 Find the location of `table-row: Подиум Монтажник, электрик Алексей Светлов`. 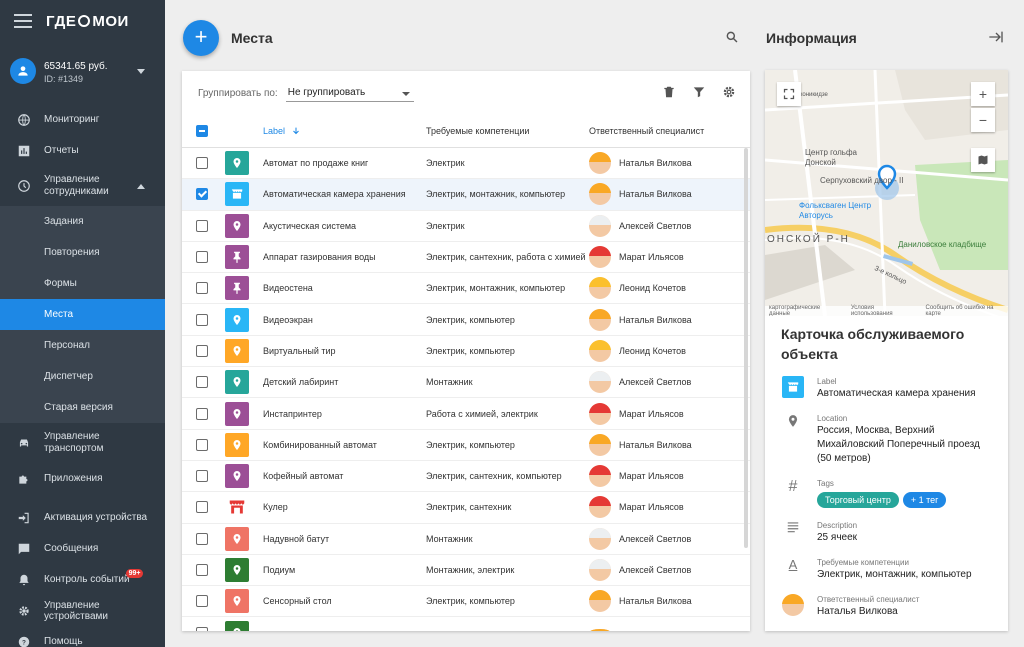

table-row: Подиум Монтажник, электрик Алексей Светлов is located at coordinates (466, 571).